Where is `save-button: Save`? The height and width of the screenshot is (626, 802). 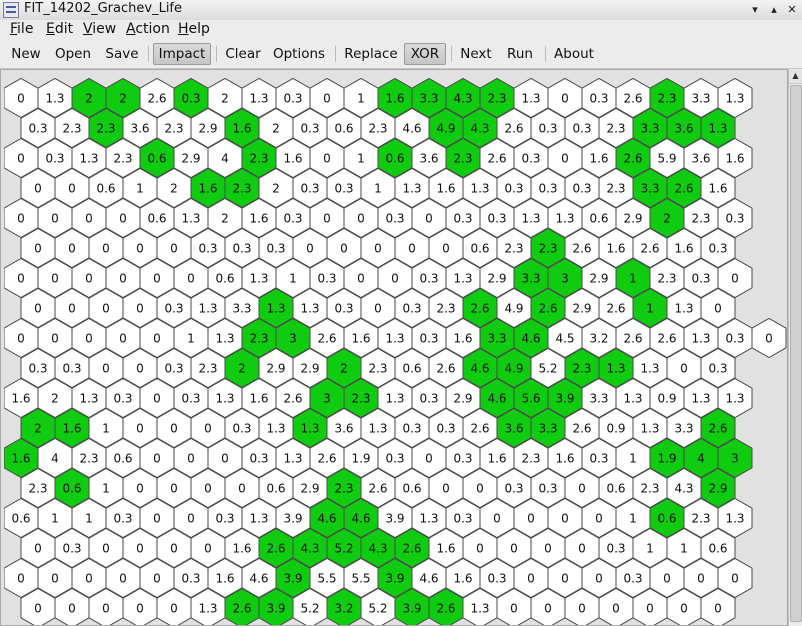
save-button: Save is located at coordinates (122, 54).